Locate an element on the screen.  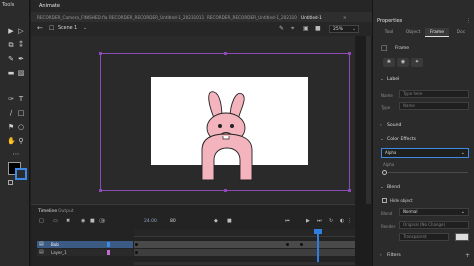
edit-symbol-icon: ✎ is located at coordinates (281, 28).